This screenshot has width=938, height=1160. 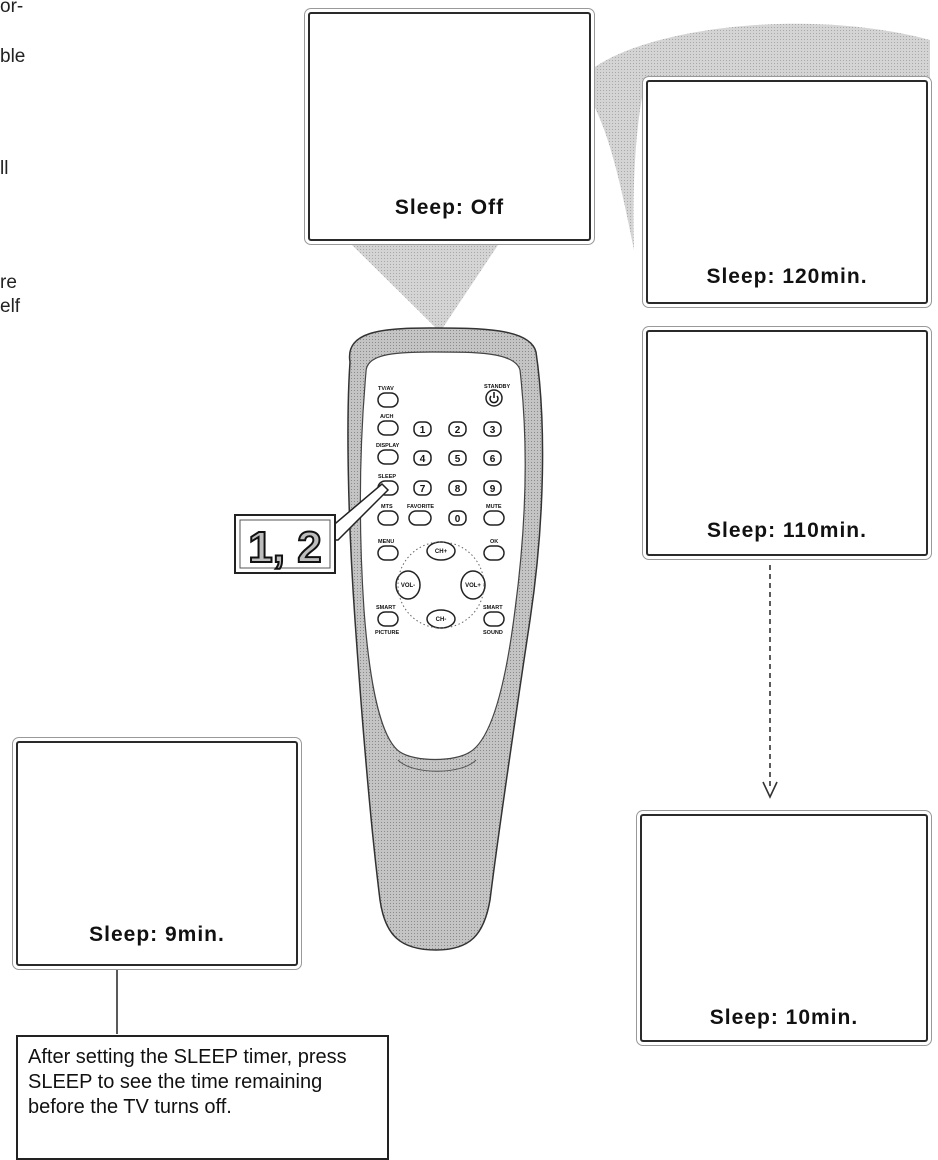 I want to click on ch-up-label: CH+, so click(x=441, y=552).